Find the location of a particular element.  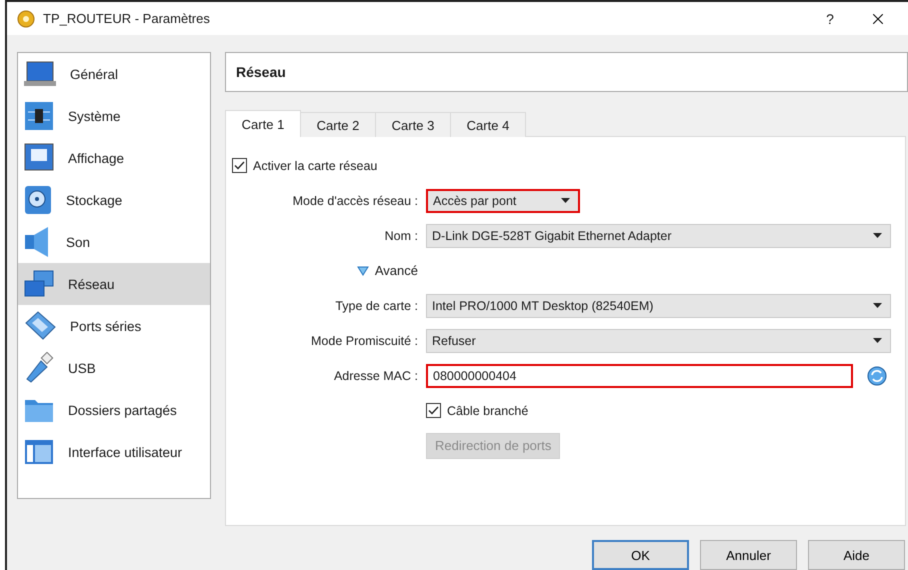

sidebar-item: Ports séries is located at coordinates (114, 326).